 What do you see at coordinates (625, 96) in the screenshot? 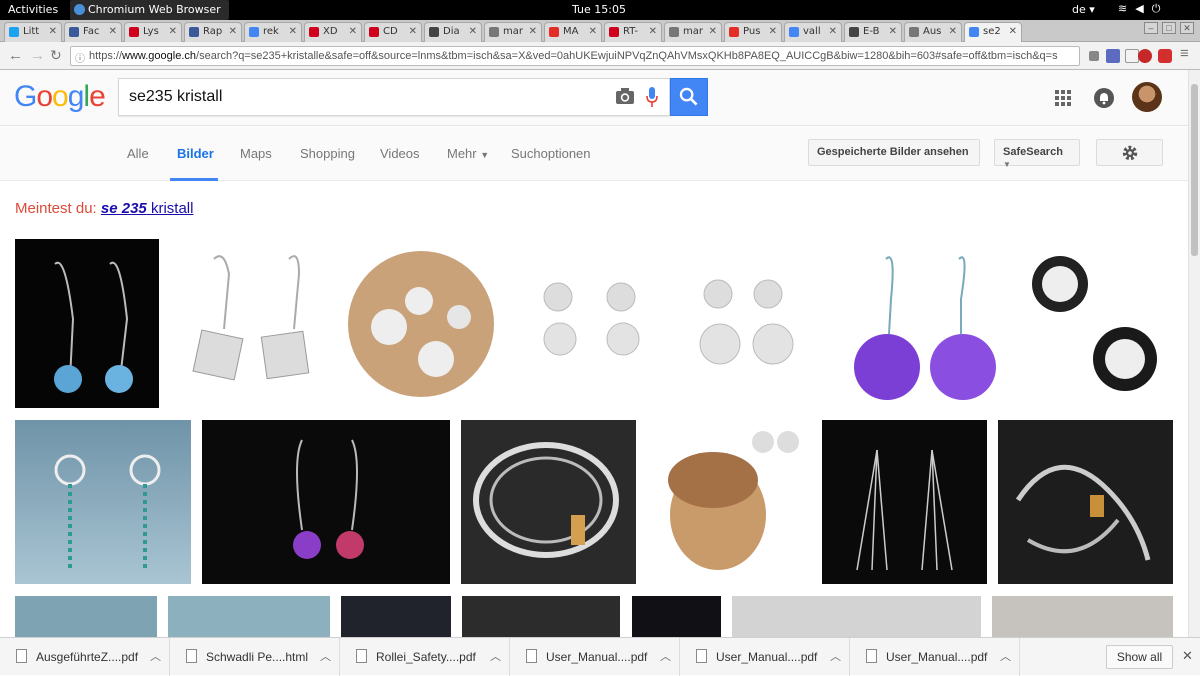
I see `camera-search-icon` at bounding box center [625, 96].